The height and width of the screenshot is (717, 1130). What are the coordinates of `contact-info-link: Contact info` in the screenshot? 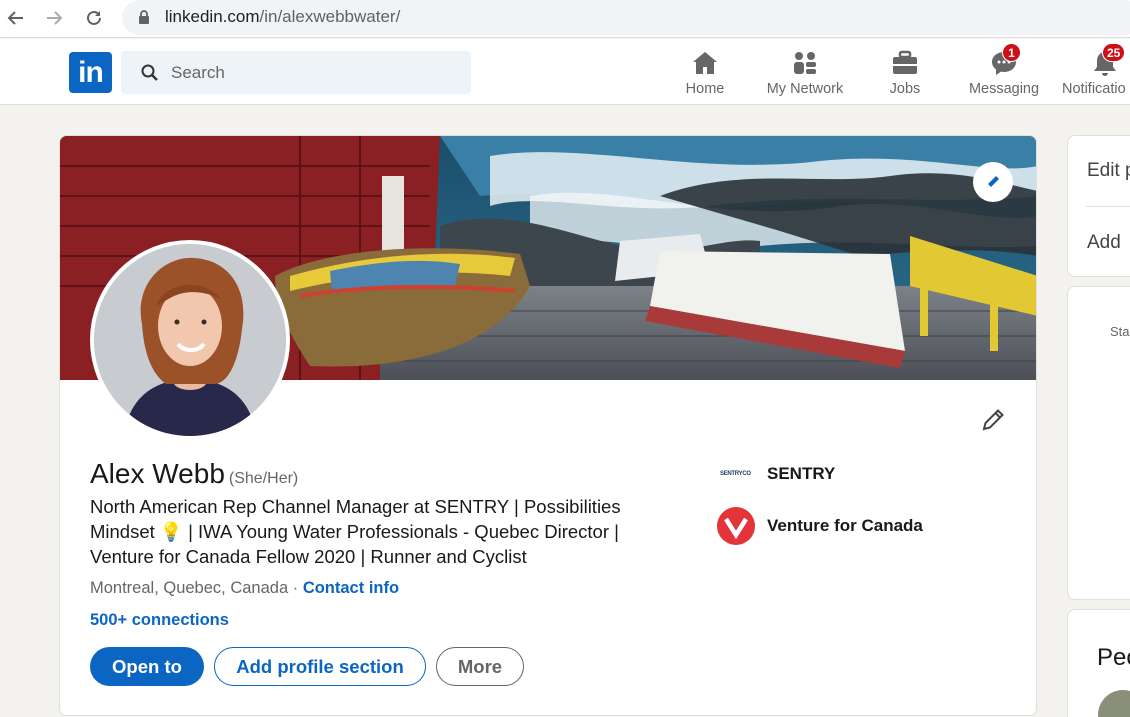 It's located at (351, 588).